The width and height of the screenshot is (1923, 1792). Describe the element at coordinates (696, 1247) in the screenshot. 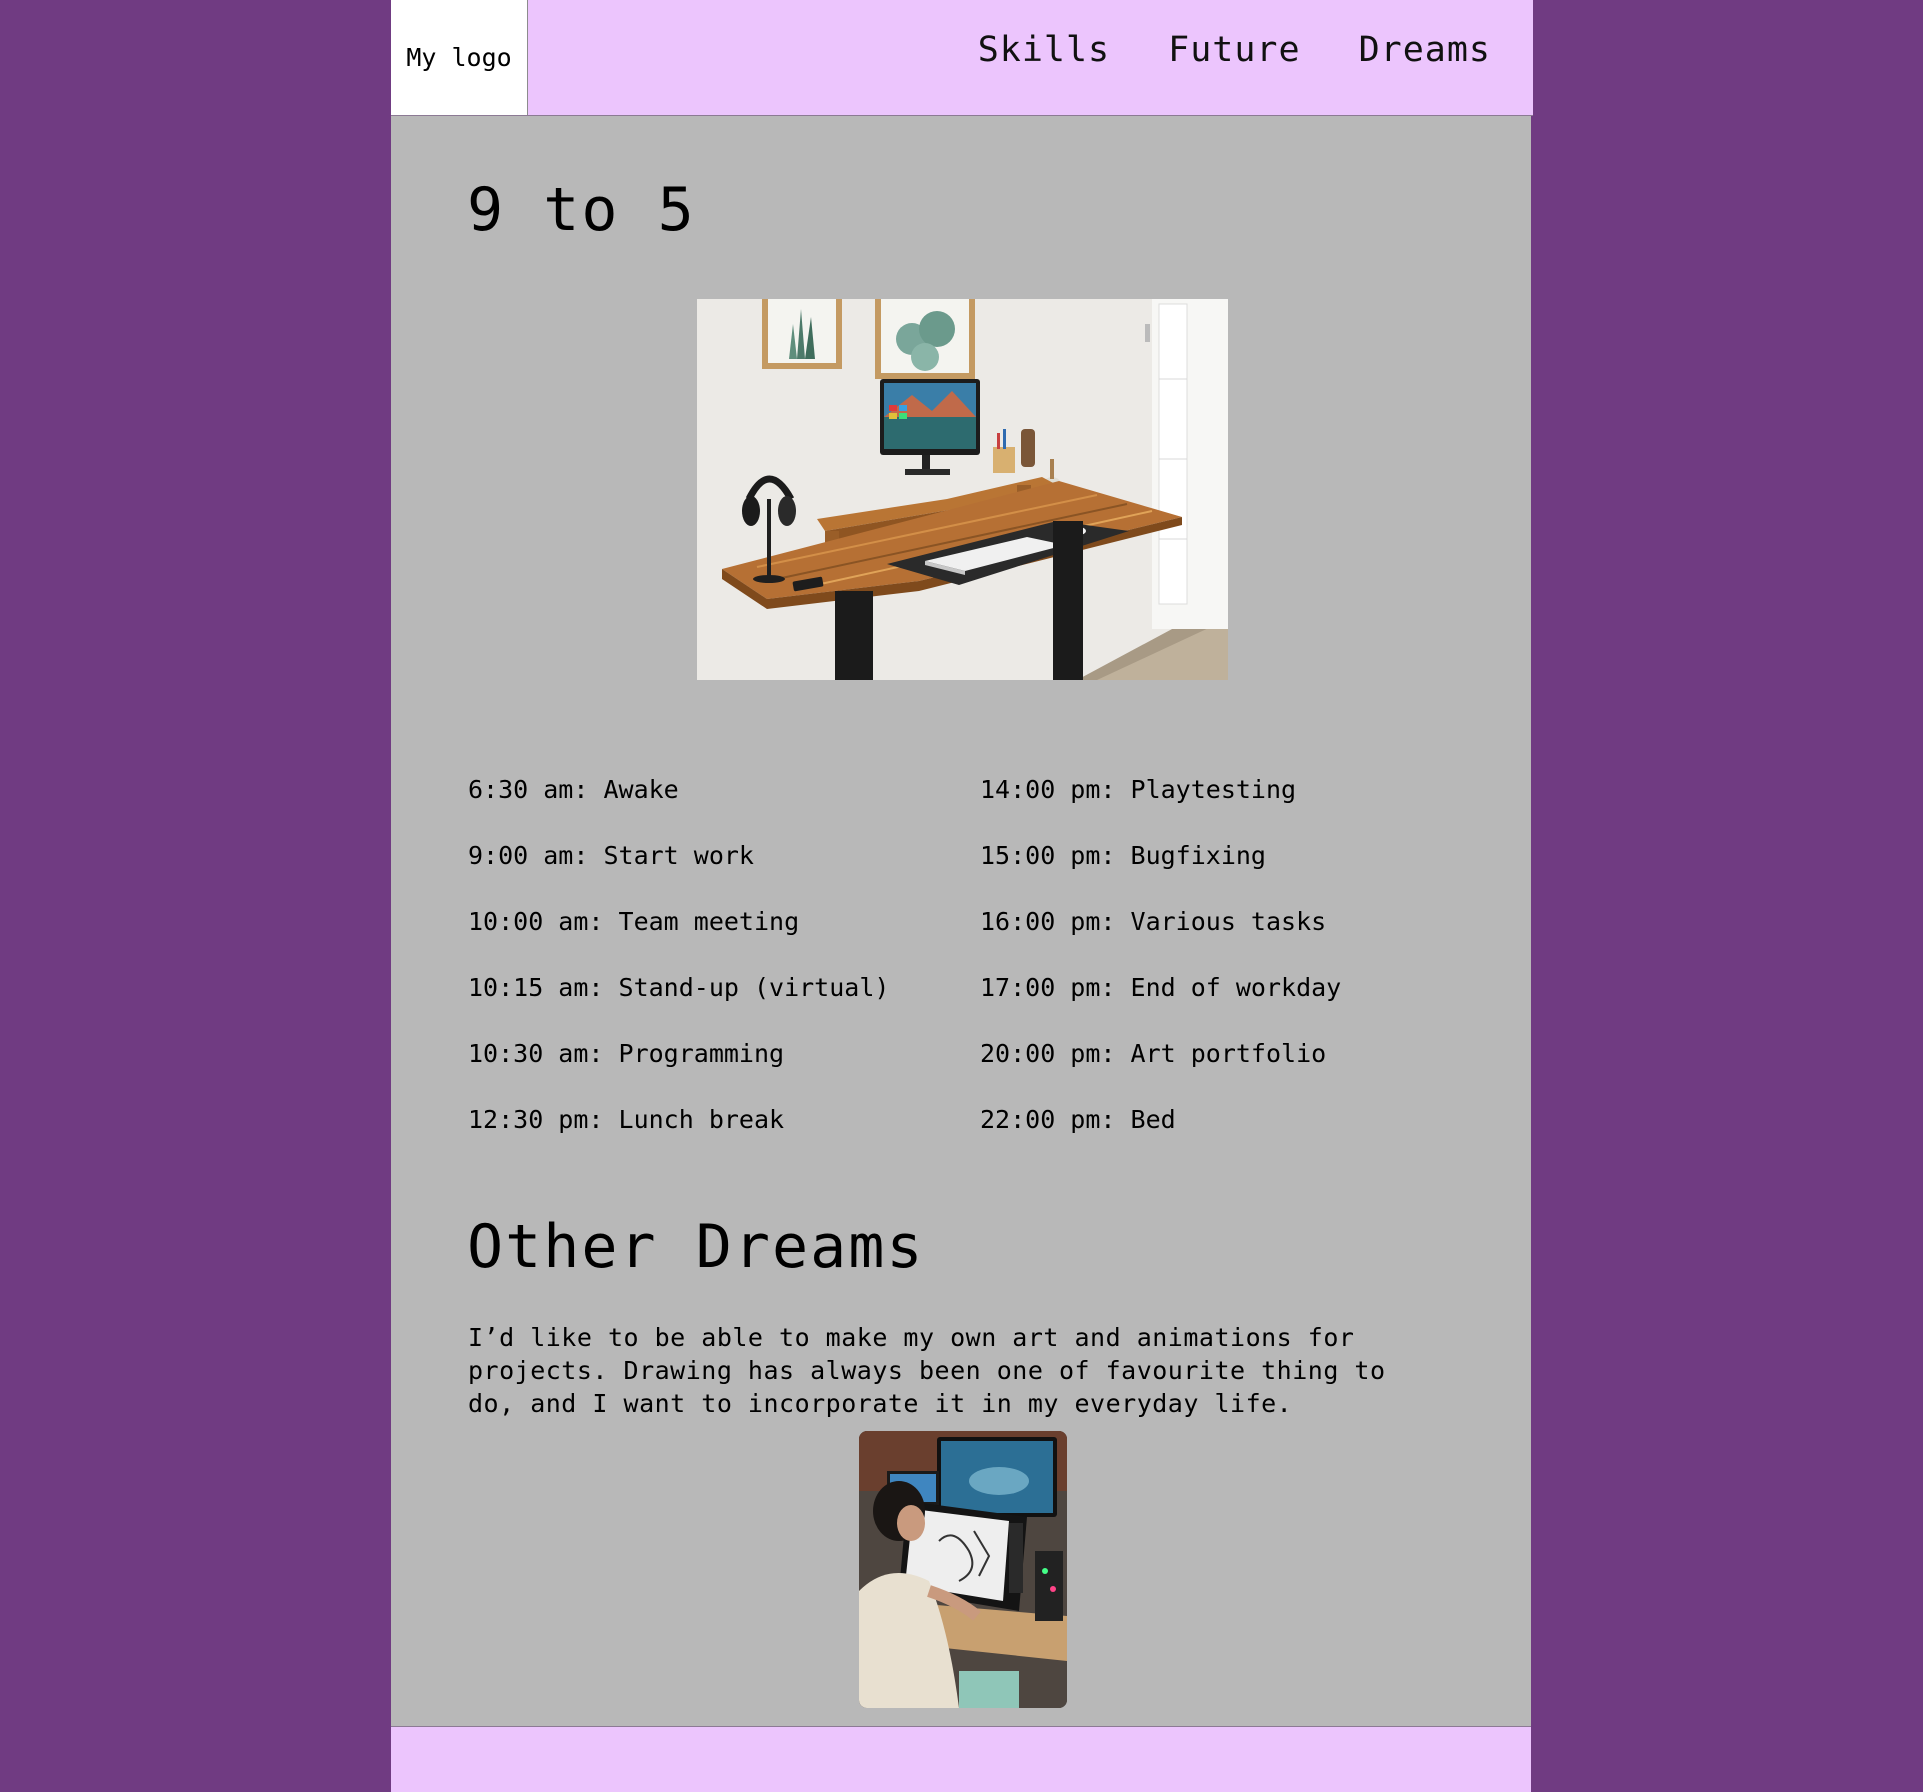

I see `section-title-other-dreams: Other Dreams` at that location.